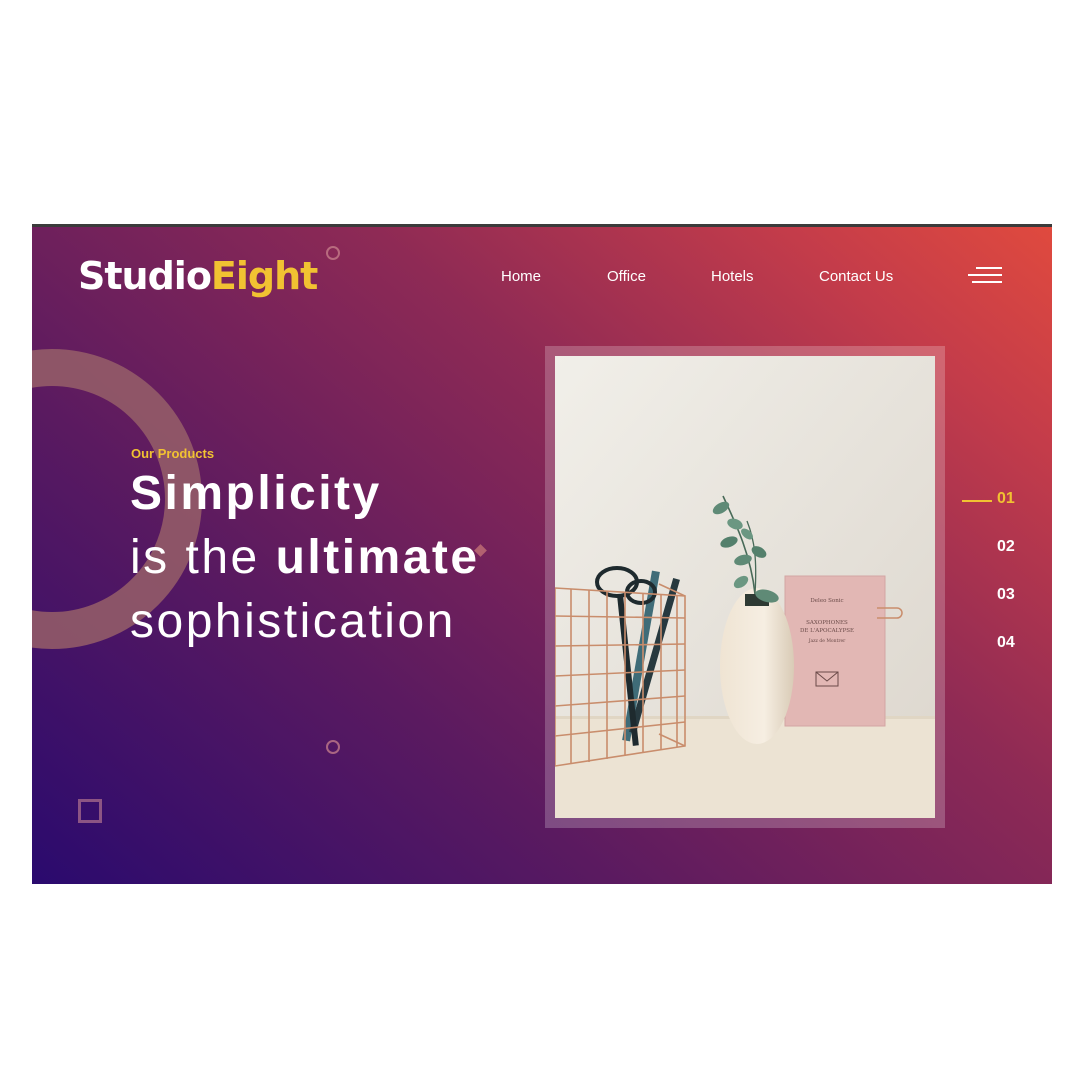 The width and height of the screenshot is (1080, 1080). What do you see at coordinates (1006, 642) in the screenshot?
I see `pager-label: 04` at bounding box center [1006, 642].